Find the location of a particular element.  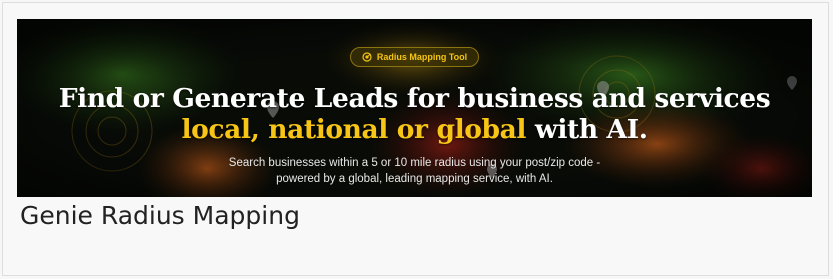

headline-line-2: local, national or global with AI. is located at coordinates (414, 129).